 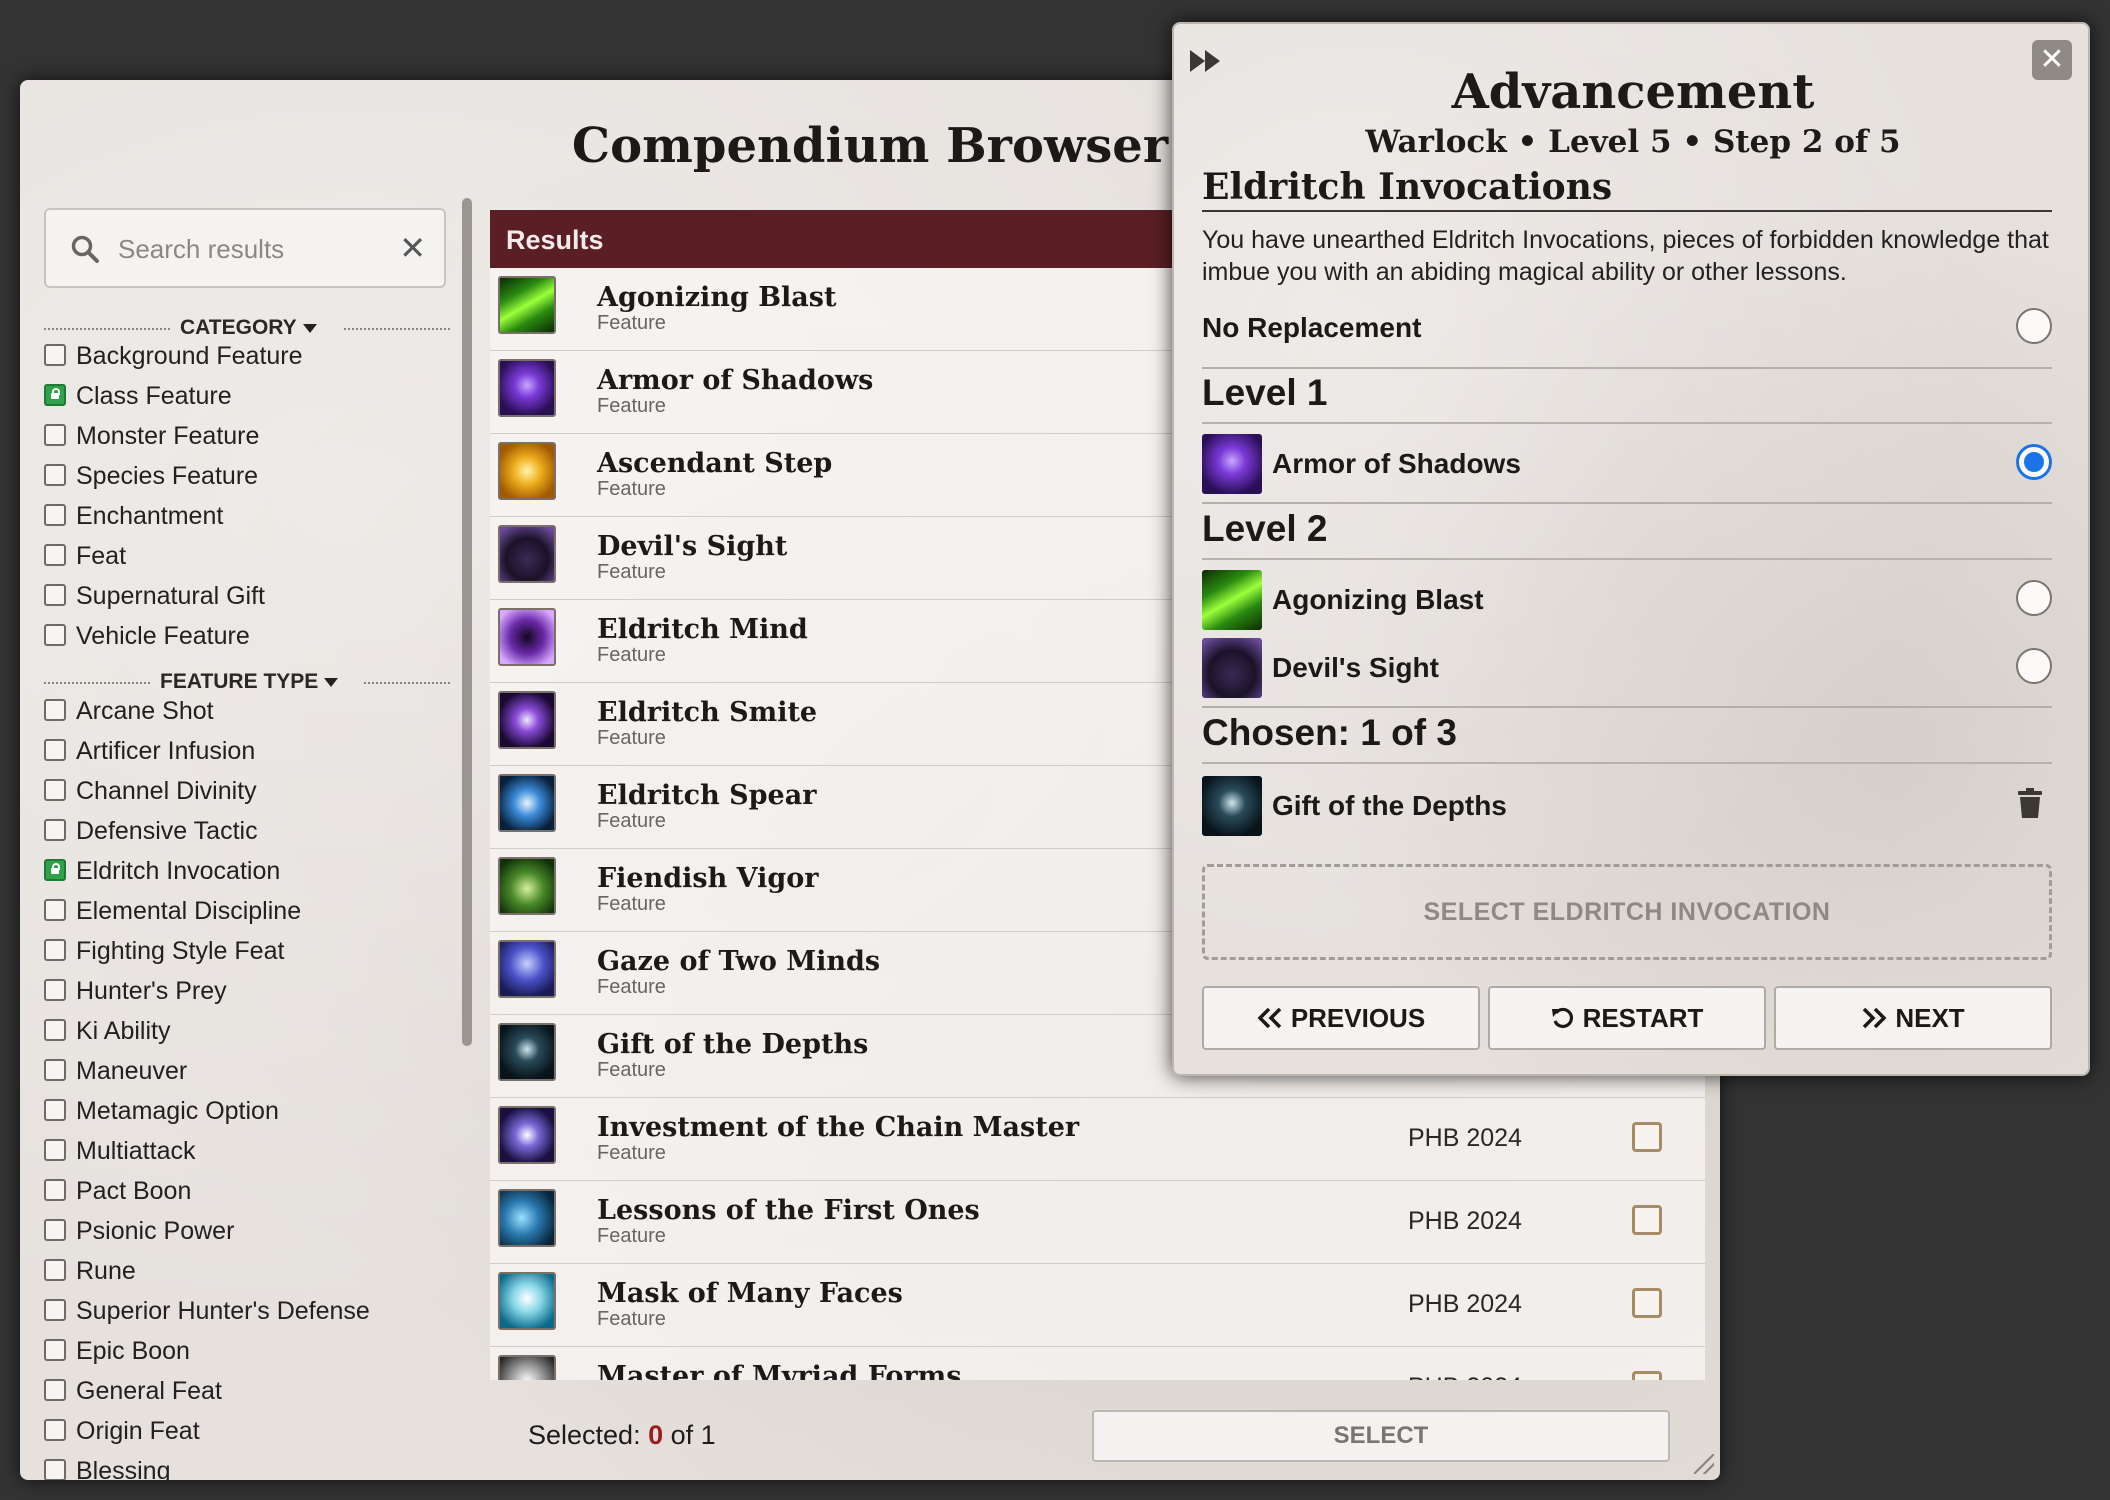 I want to click on feature-type-item: Eldritch Invocation, so click(x=162, y=872).